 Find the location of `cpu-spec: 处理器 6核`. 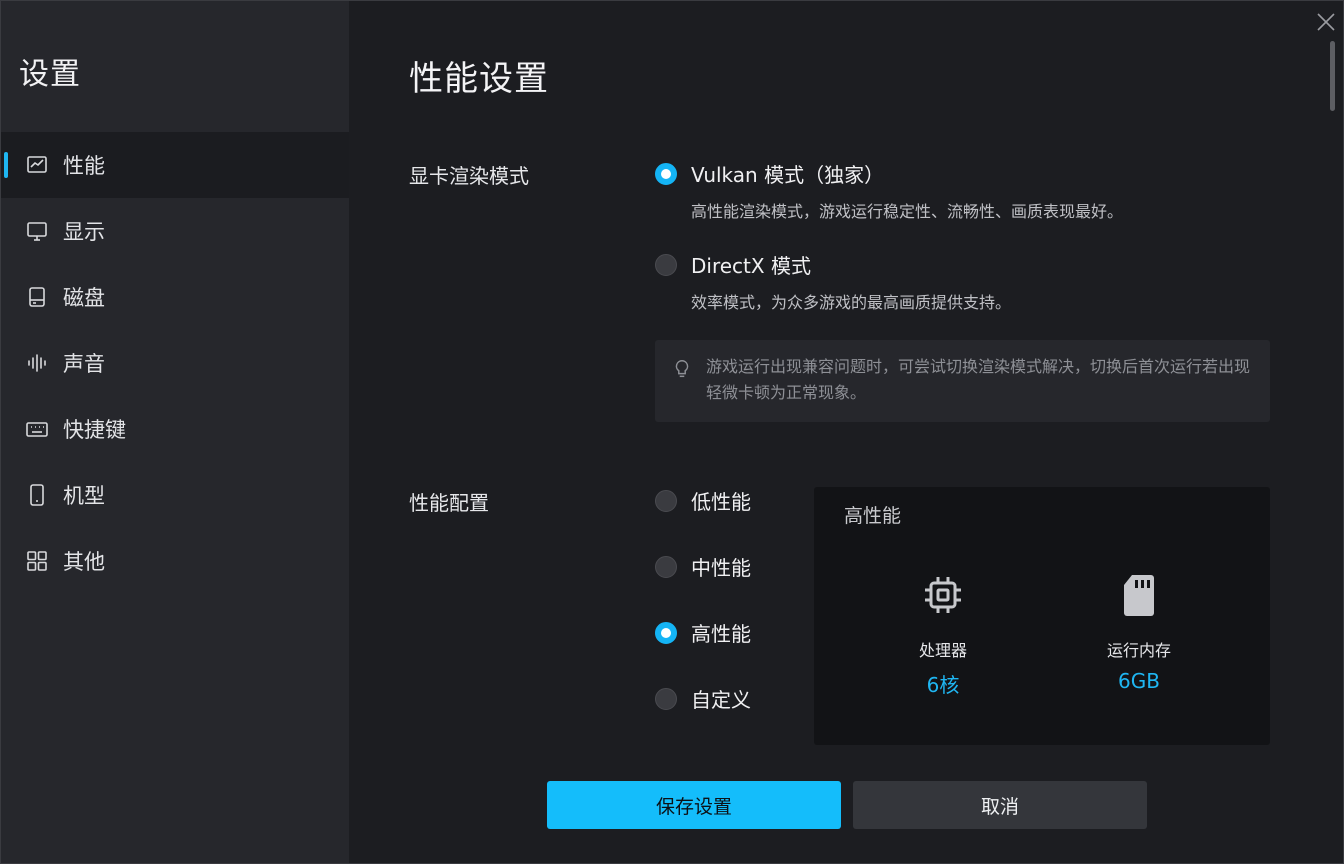

cpu-spec: 处理器 6核 is located at coordinates (943, 634).